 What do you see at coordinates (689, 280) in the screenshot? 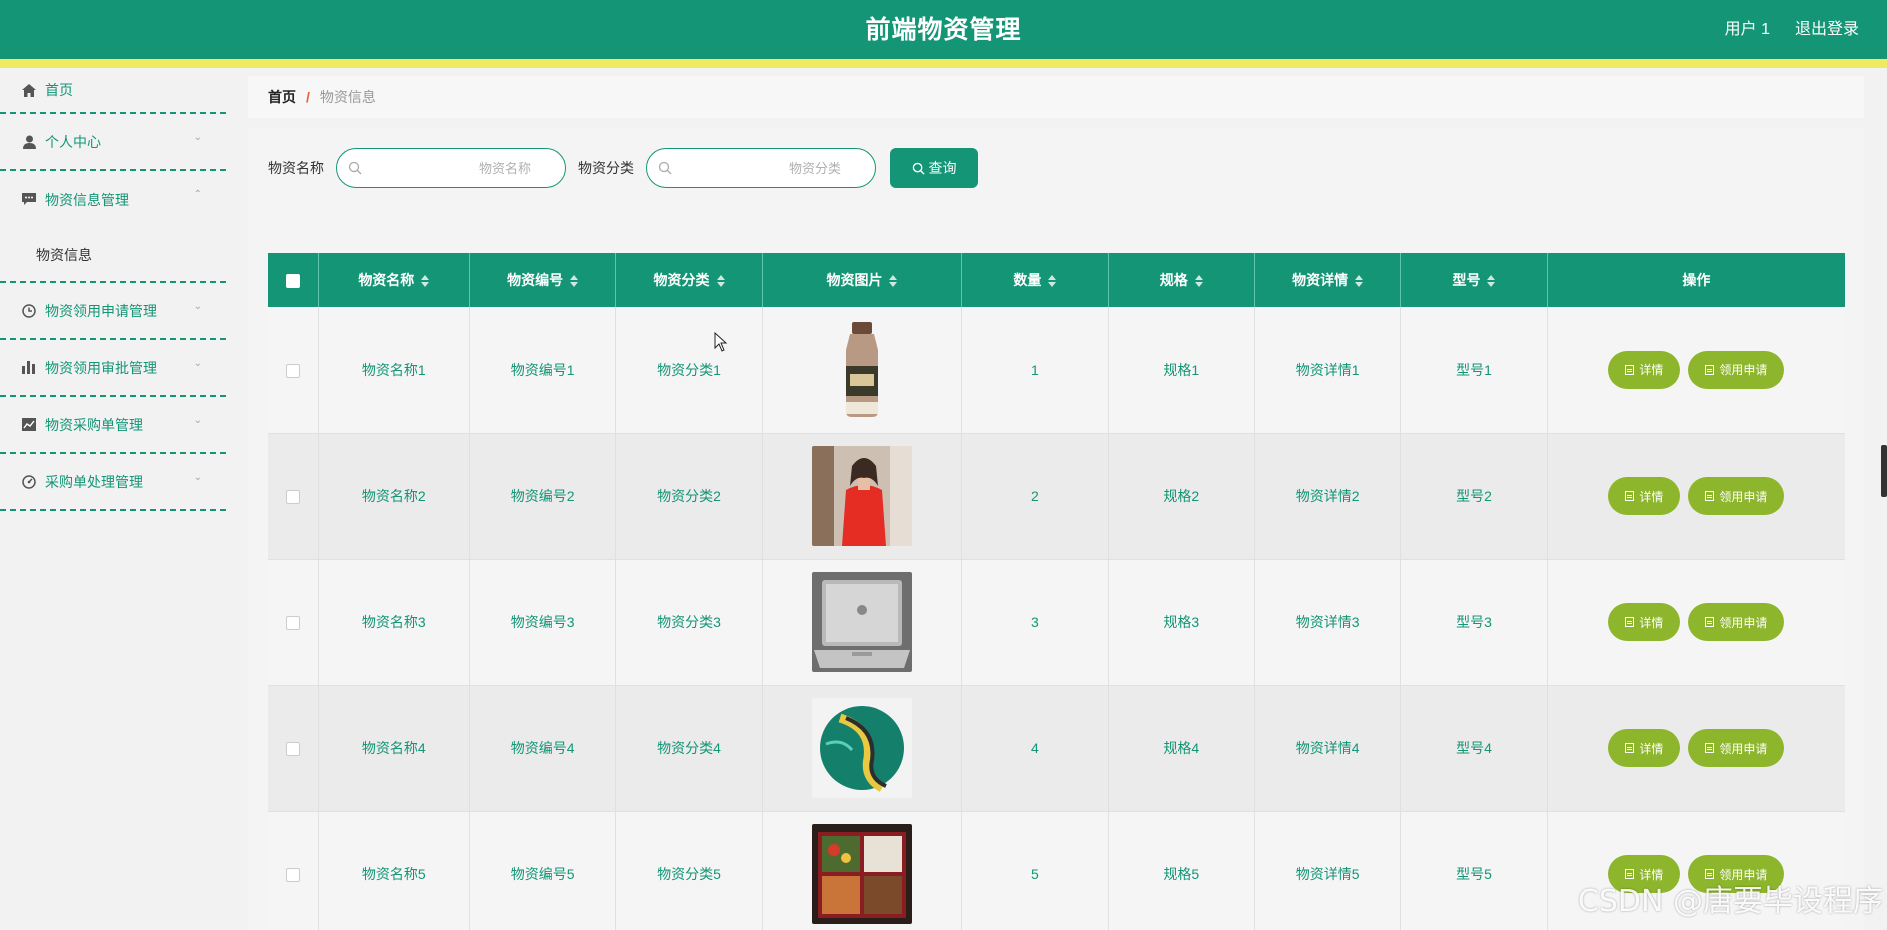
I see `column-header-category: 物资分类` at bounding box center [689, 280].